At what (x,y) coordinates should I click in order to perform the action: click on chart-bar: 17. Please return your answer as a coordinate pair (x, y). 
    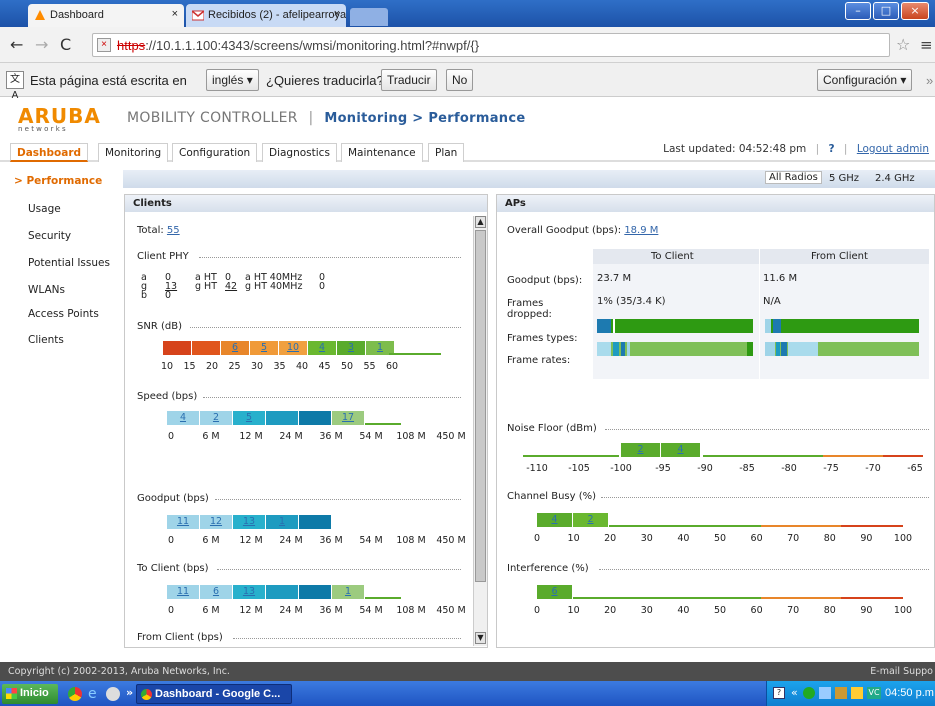
    Looking at the image, I should click on (348, 418).